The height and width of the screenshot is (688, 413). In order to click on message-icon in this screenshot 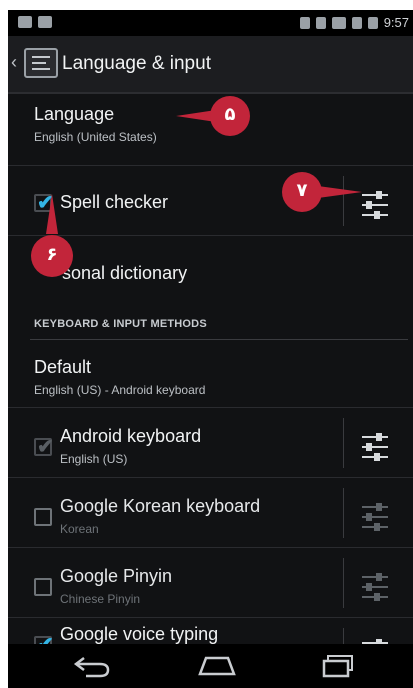, I will do `click(25, 22)`.